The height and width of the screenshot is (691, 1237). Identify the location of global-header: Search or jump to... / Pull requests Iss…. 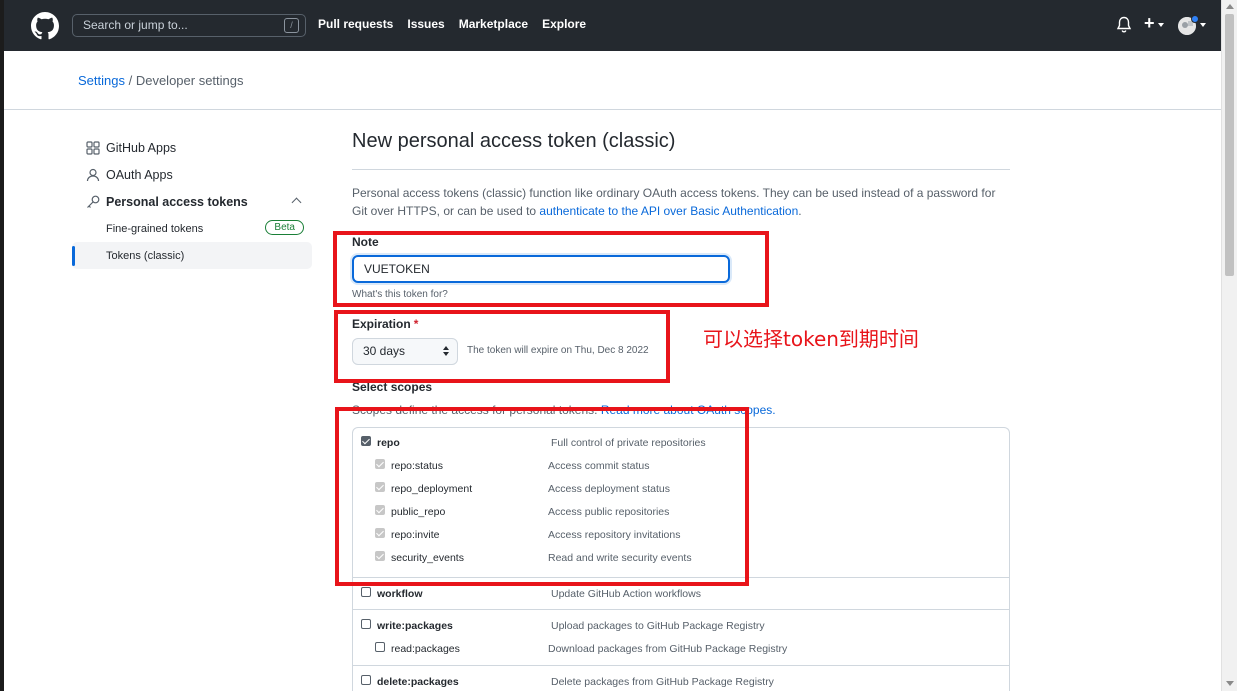
(612, 25).